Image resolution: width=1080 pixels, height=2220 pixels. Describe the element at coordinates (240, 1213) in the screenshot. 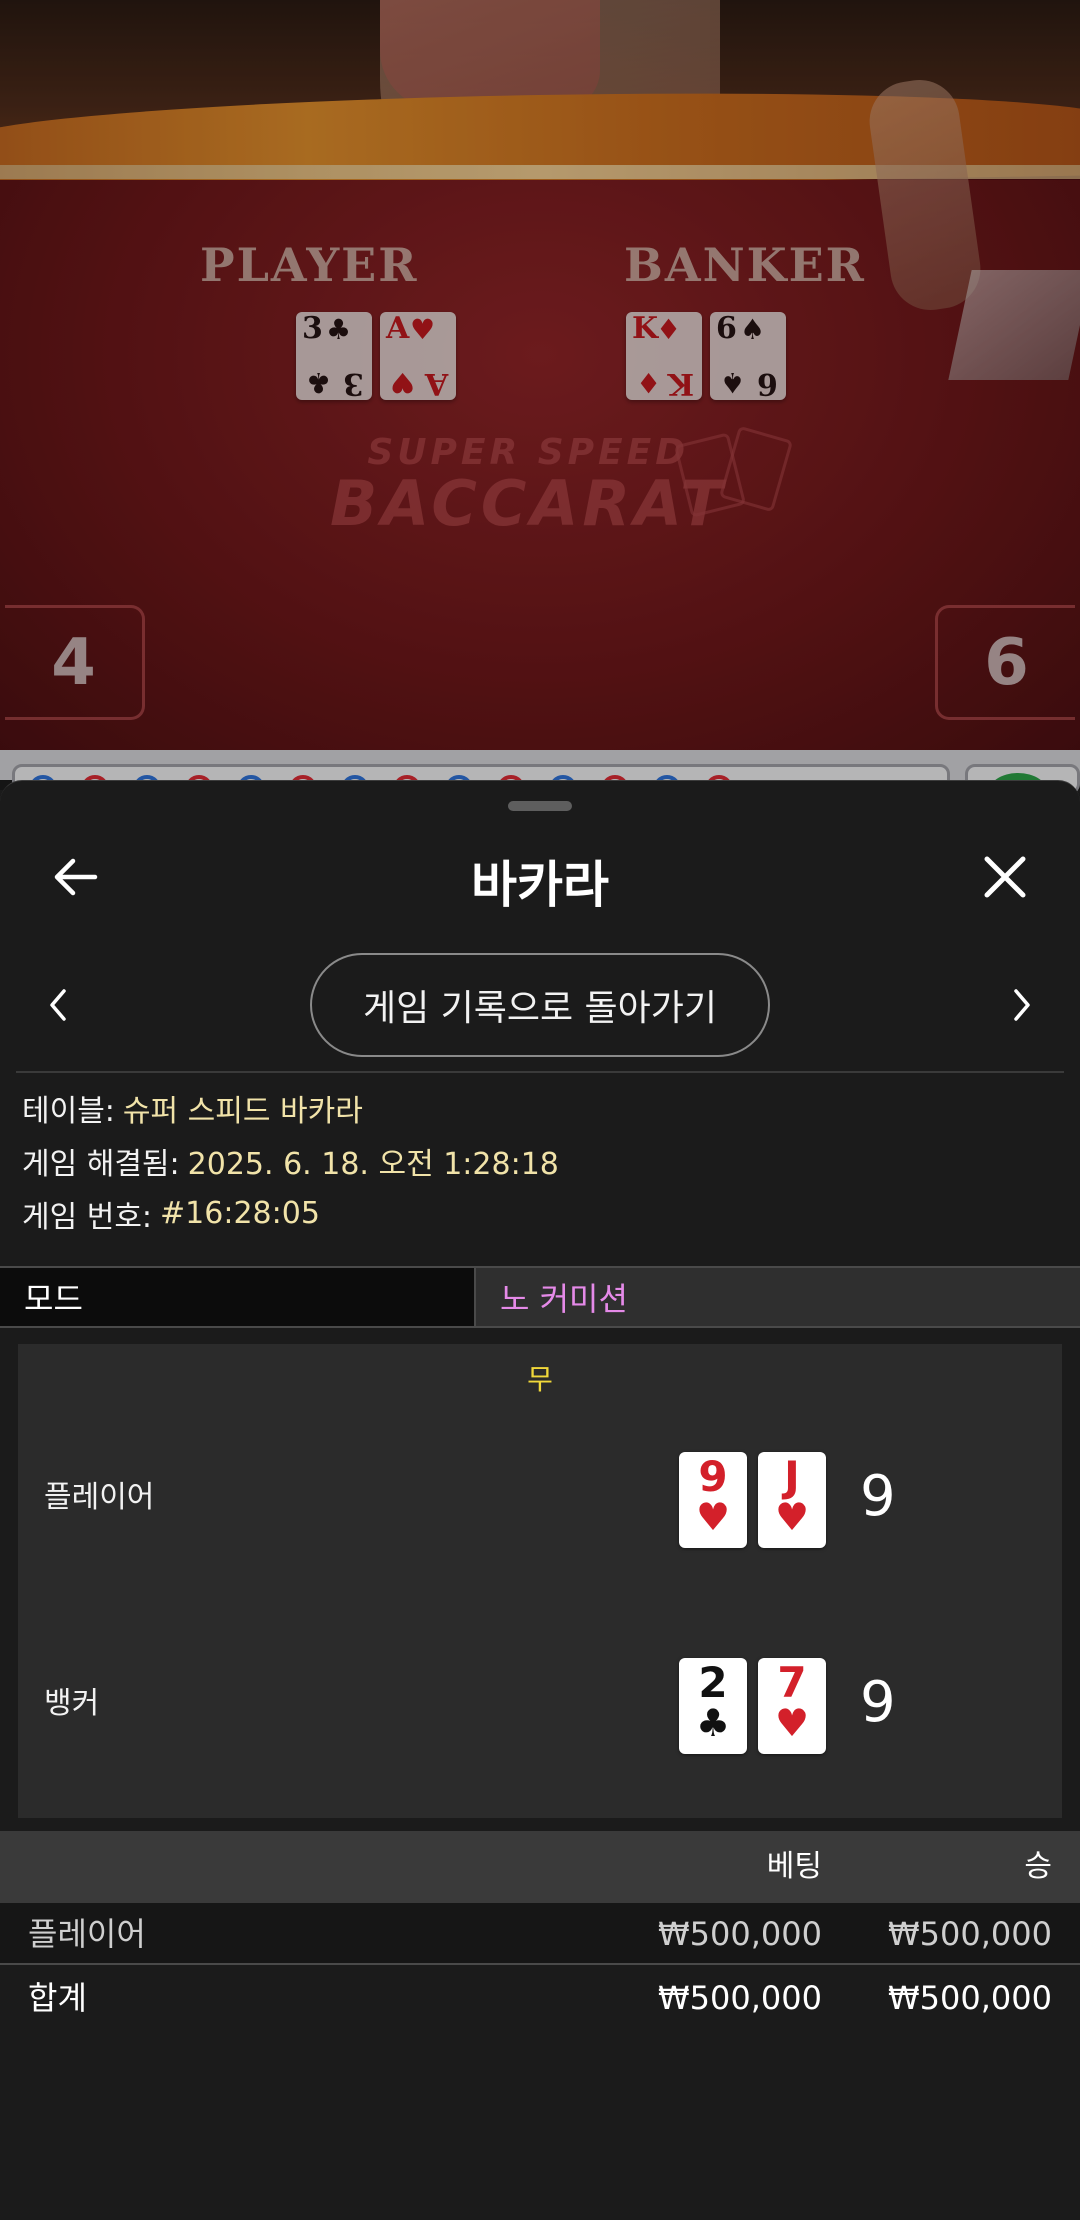

I see `game-number-value: #16:28:05` at that location.